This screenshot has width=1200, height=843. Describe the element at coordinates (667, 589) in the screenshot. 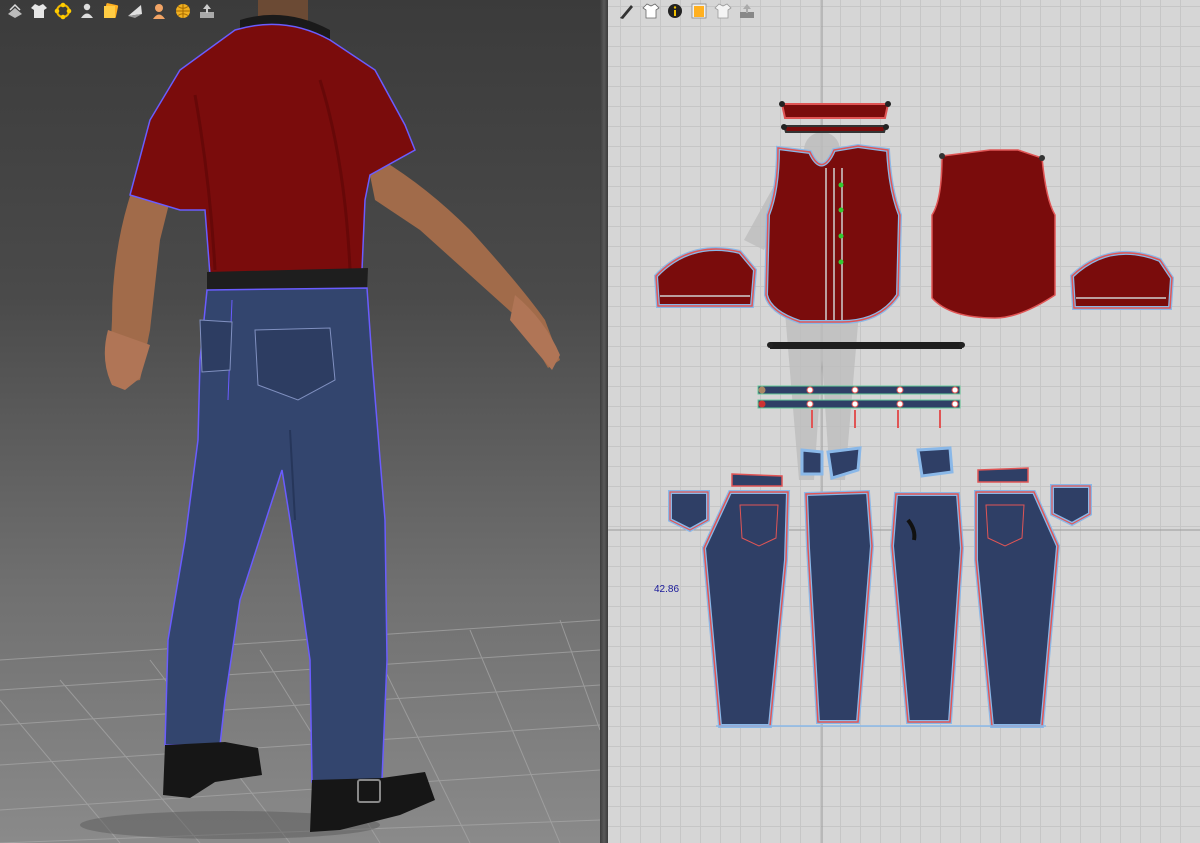

I see `measure-label: 42.86` at that location.